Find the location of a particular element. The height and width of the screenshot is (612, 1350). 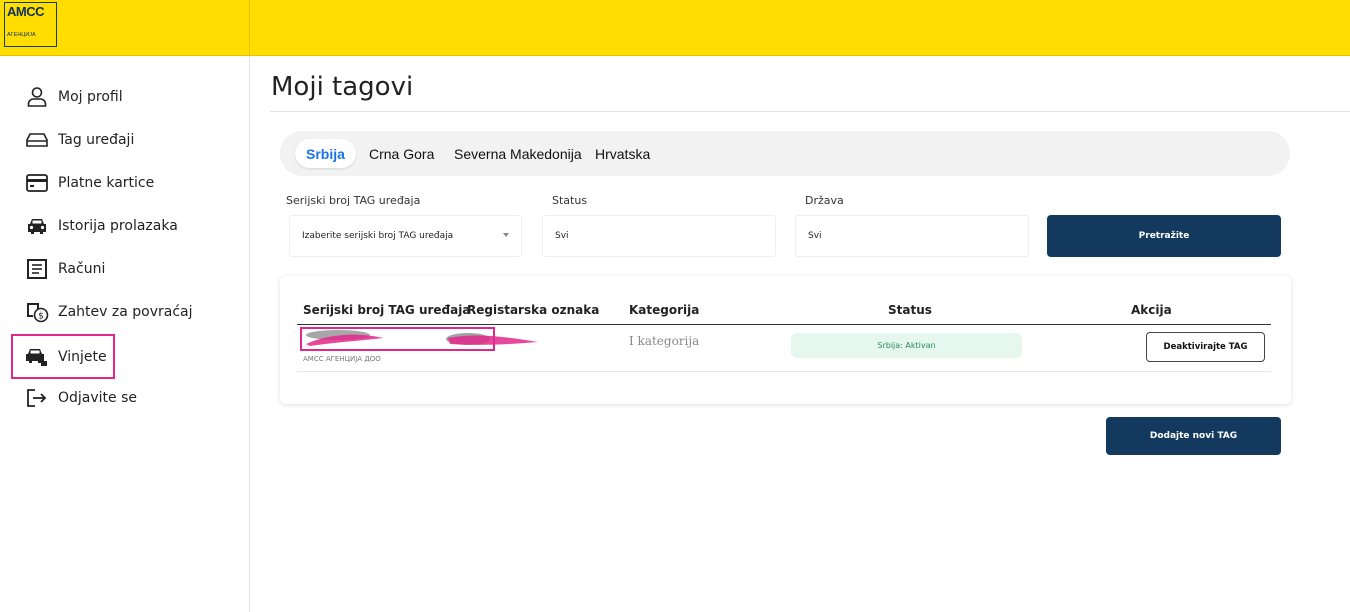

sidebar-item-odjavite-se: Odjavite se is located at coordinates (116, 398).